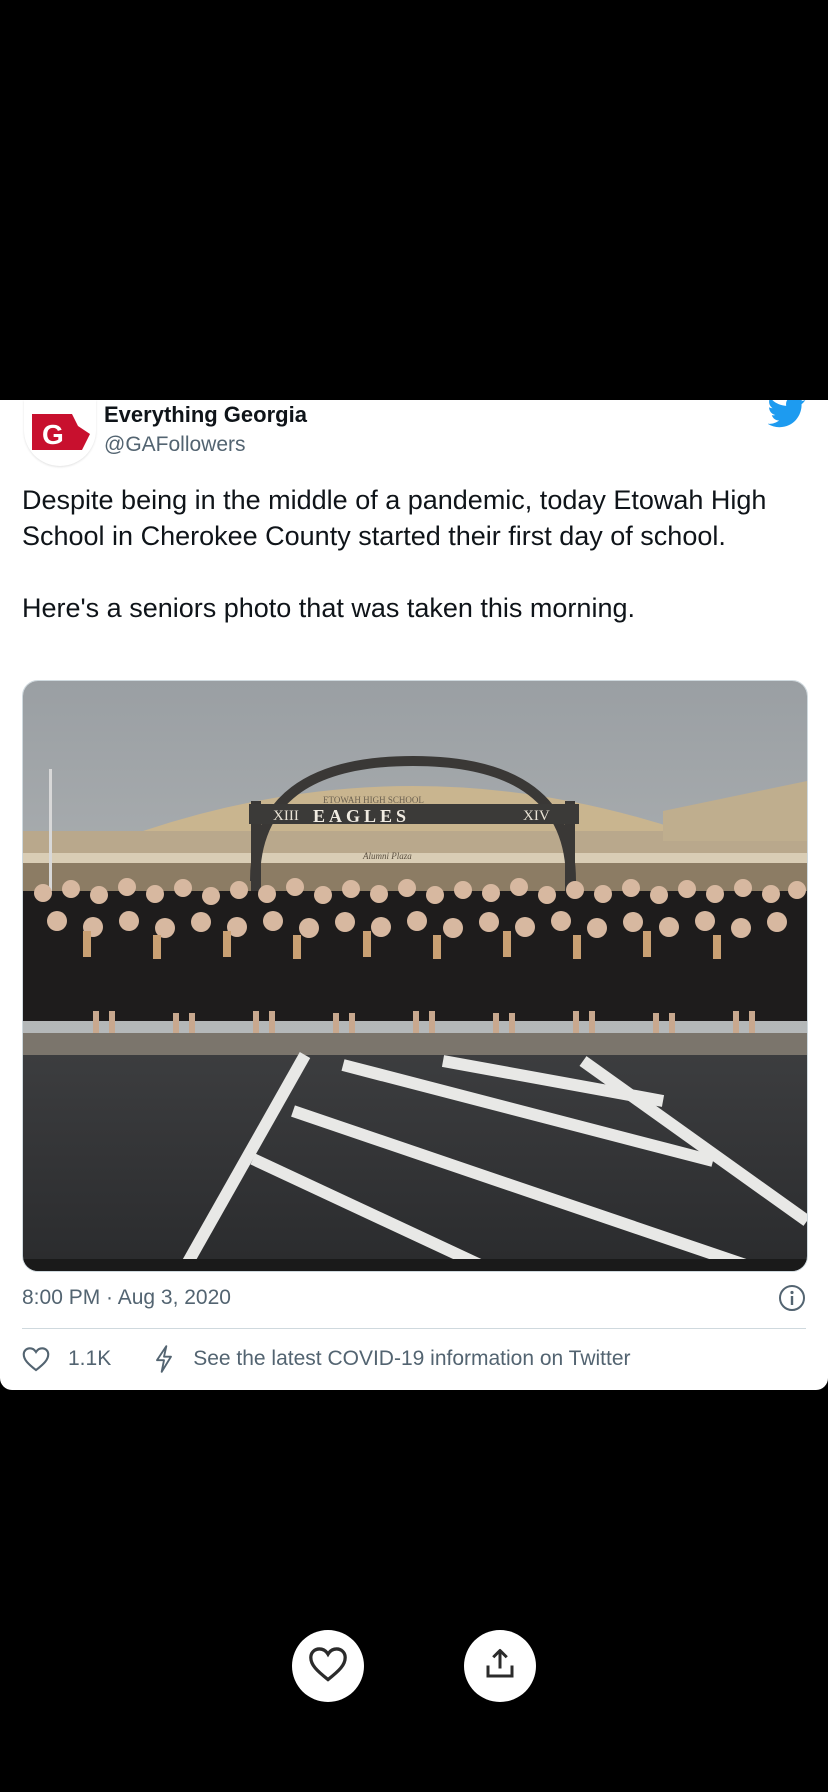 The width and height of the screenshot is (828, 1792). I want to click on share-icon, so click(500, 1666).